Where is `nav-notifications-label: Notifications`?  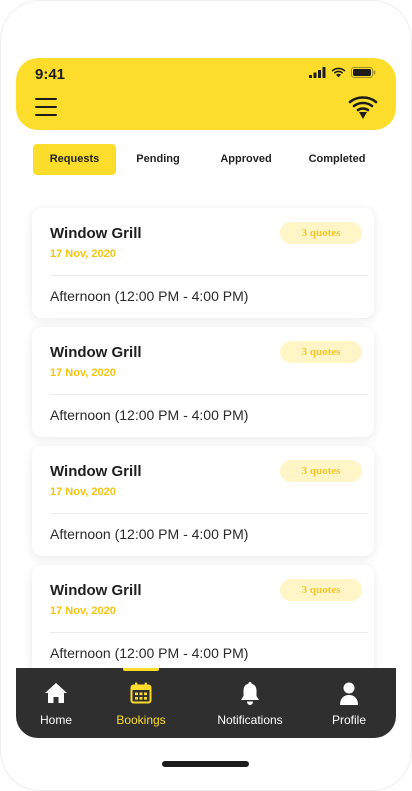
nav-notifications-label: Notifications is located at coordinates (250, 720).